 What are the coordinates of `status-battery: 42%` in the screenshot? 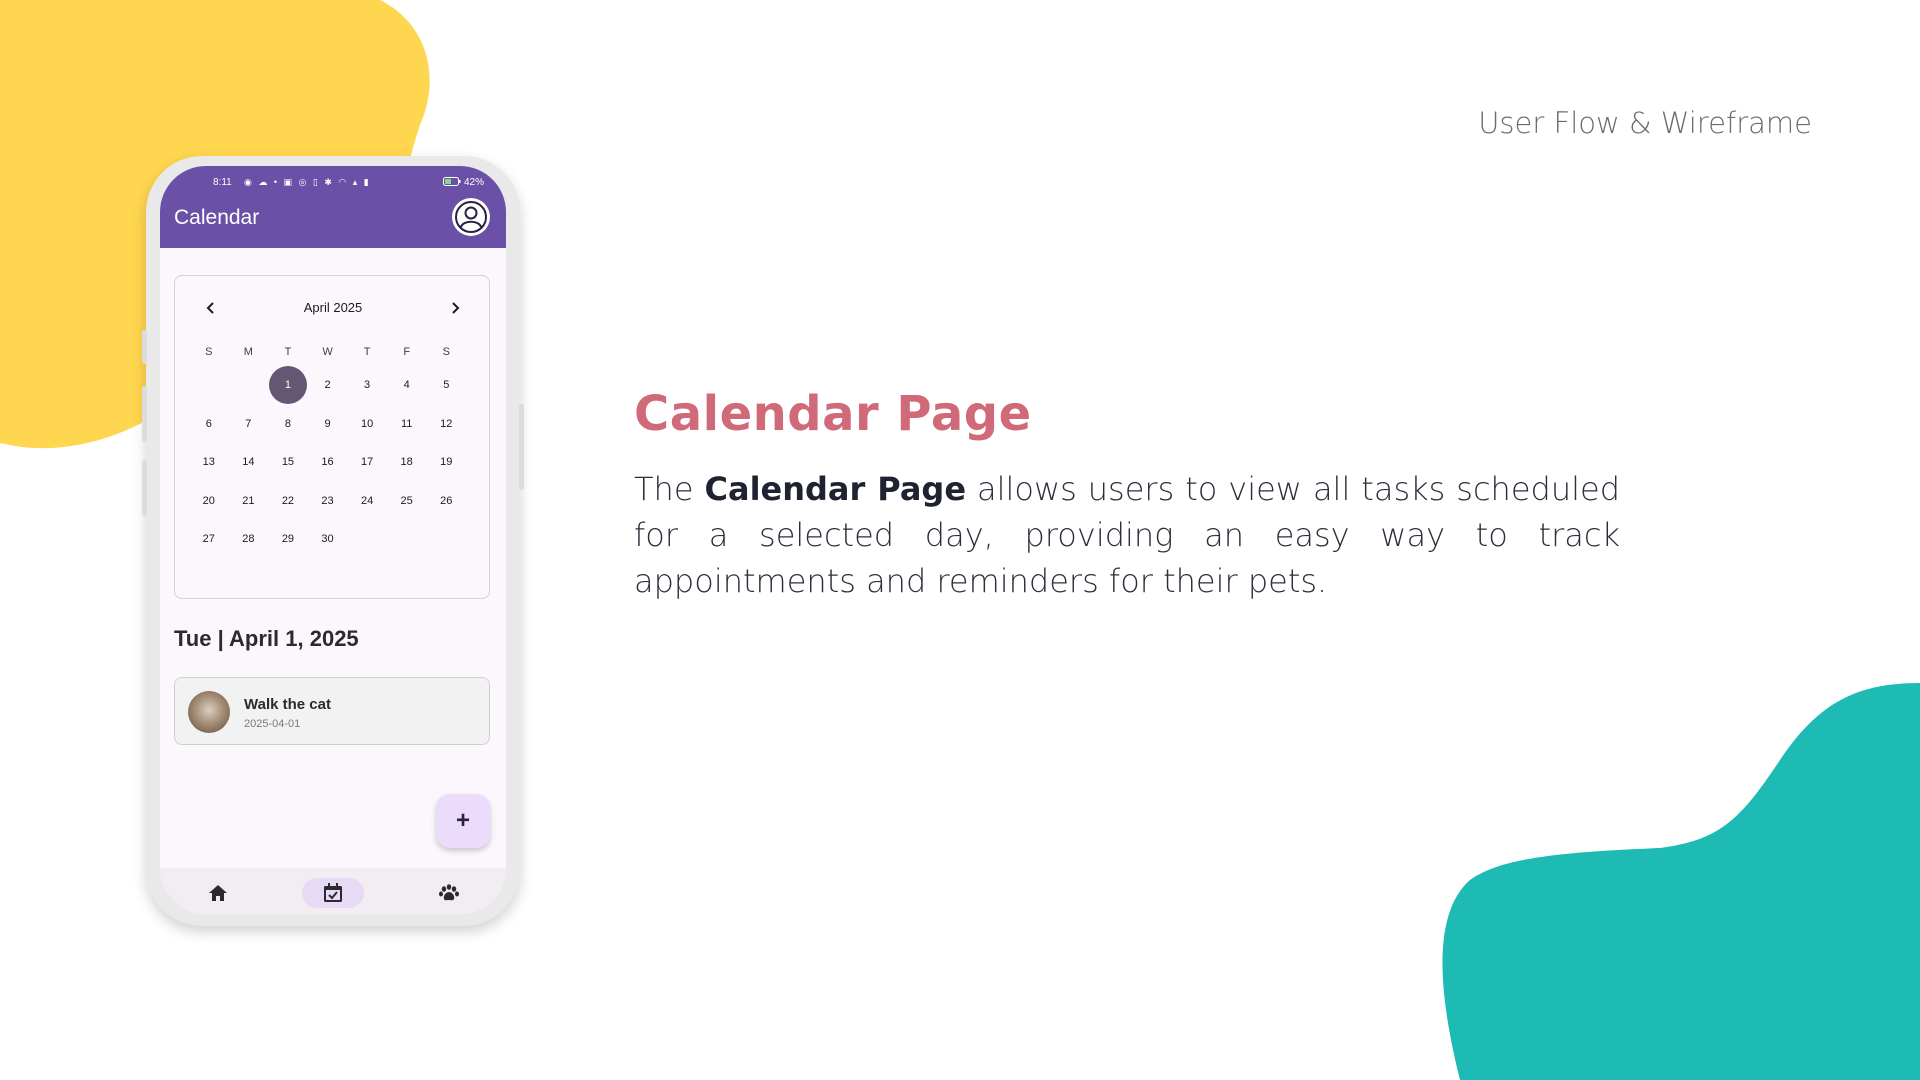 It's located at (463, 182).